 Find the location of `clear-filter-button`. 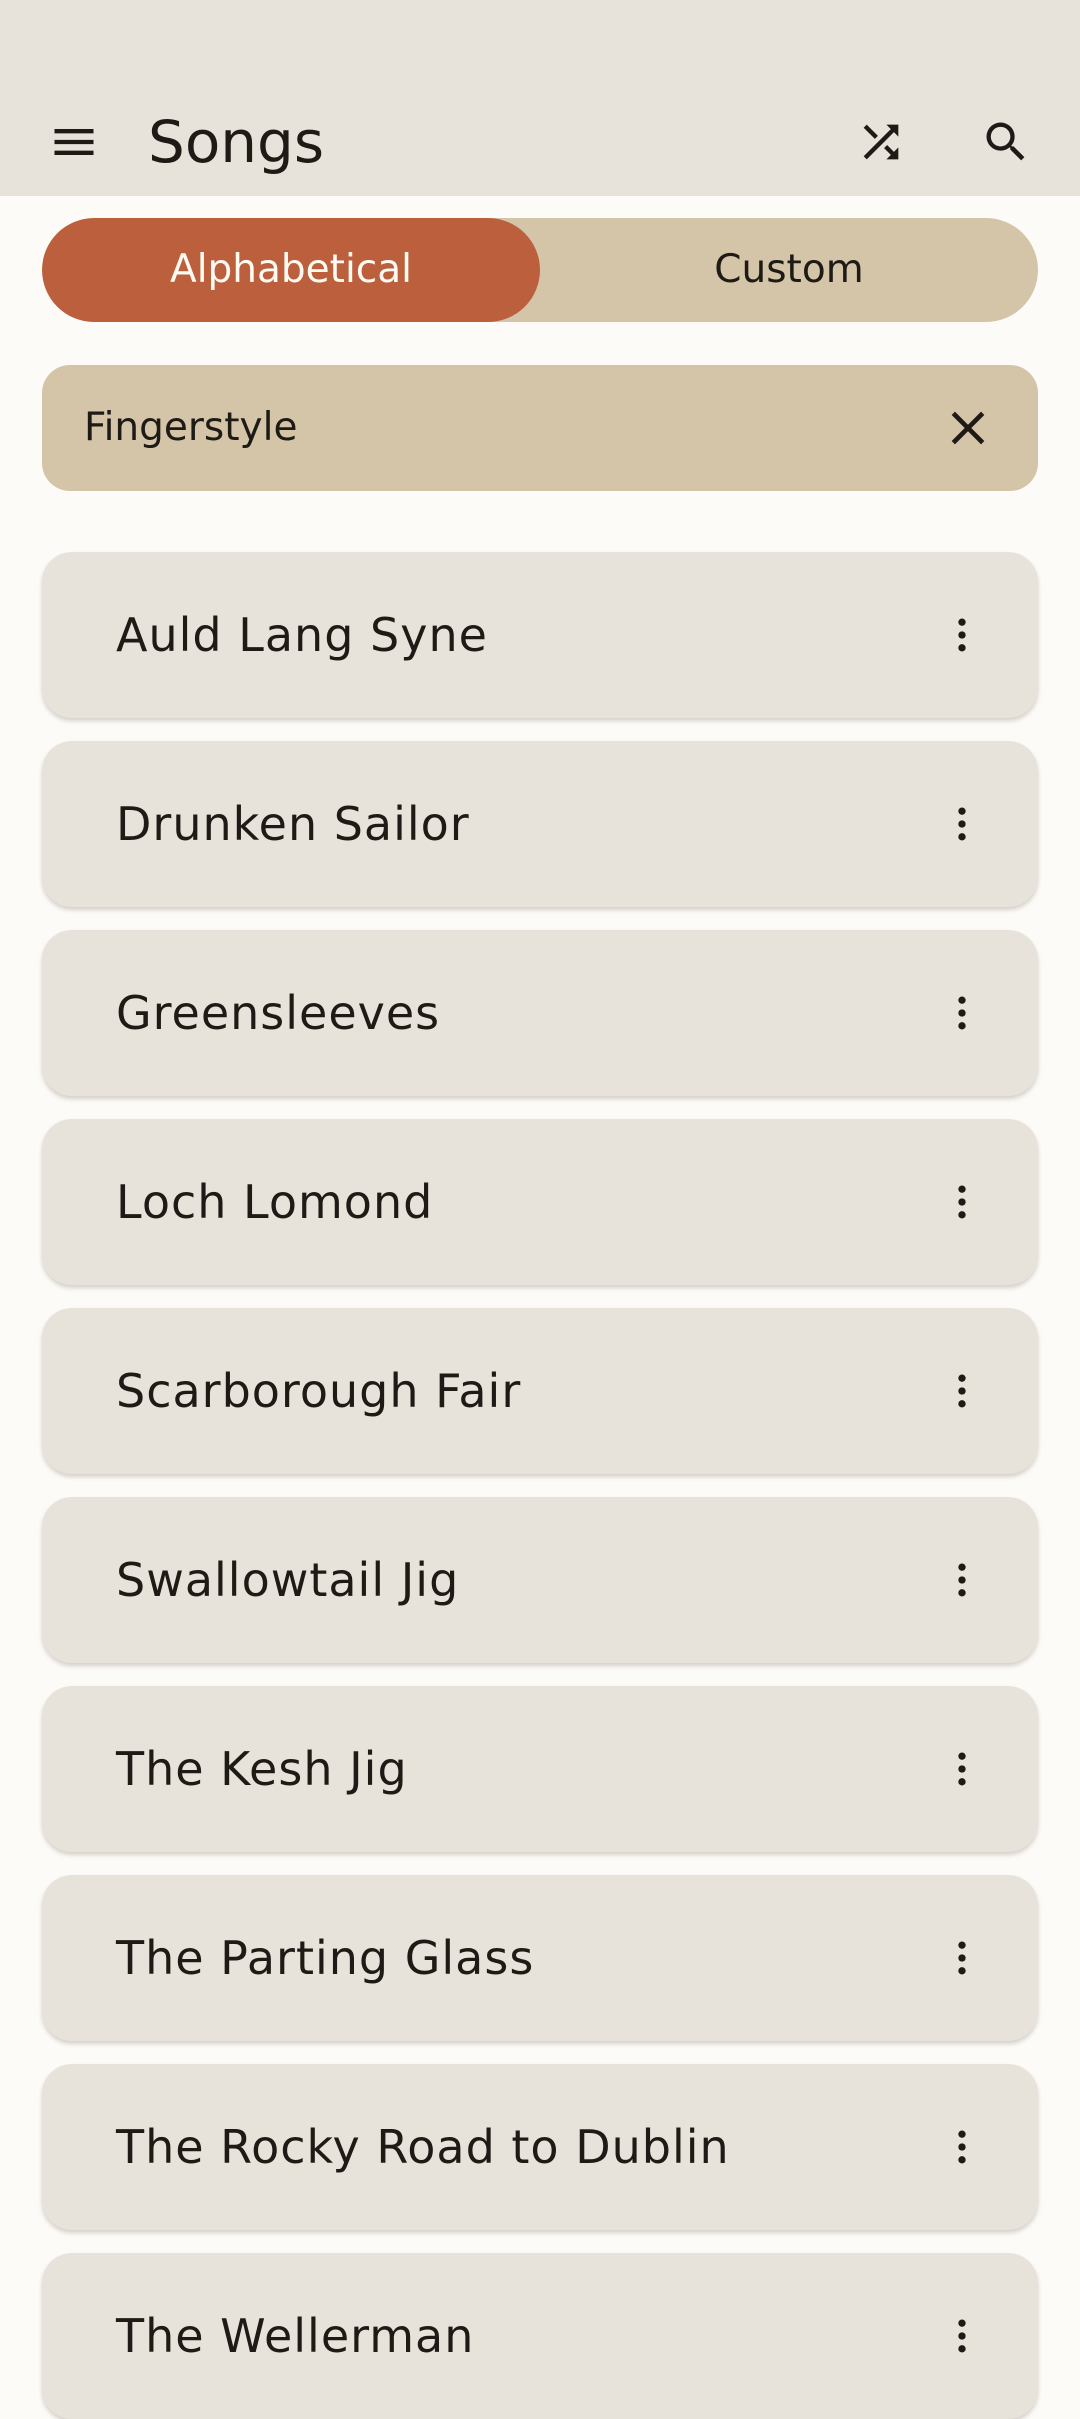

clear-filter-button is located at coordinates (968, 428).